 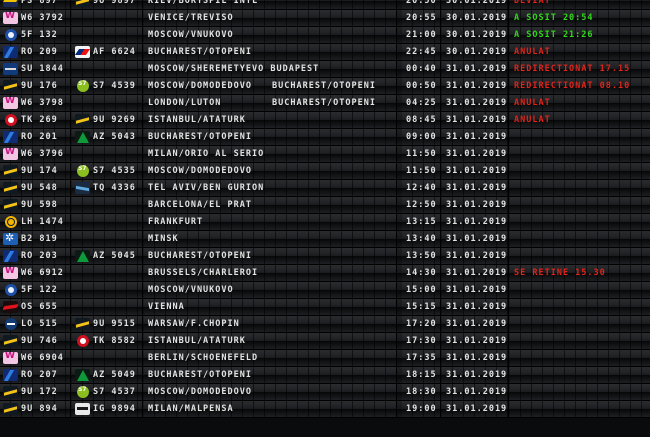 What do you see at coordinates (107, 324) in the screenshot?
I see `codeshare-cell: 9U 9515` at bounding box center [107, 324].